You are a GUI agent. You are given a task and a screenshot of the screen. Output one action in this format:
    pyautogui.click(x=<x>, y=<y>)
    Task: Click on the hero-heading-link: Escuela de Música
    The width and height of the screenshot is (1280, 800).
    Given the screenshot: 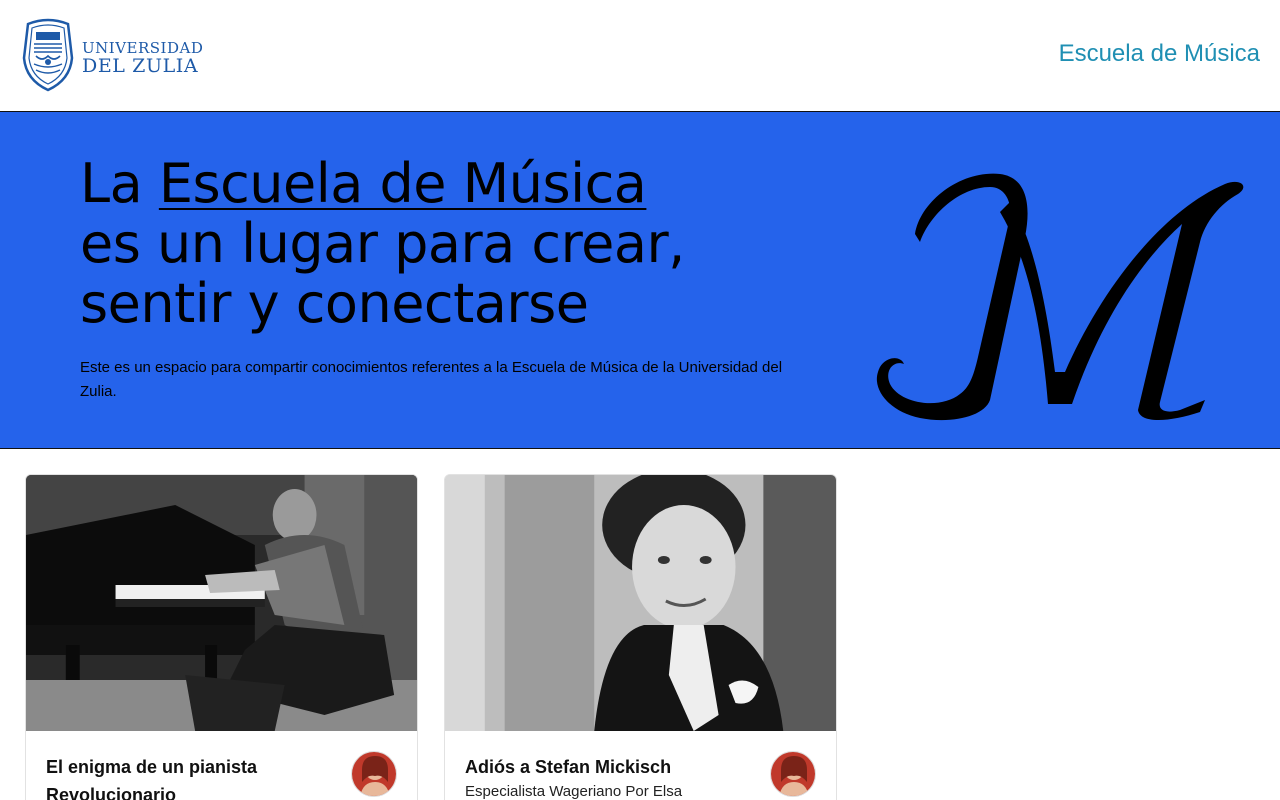 What is the action you would take?
    pyautogui.click(x=403, y=183)
    